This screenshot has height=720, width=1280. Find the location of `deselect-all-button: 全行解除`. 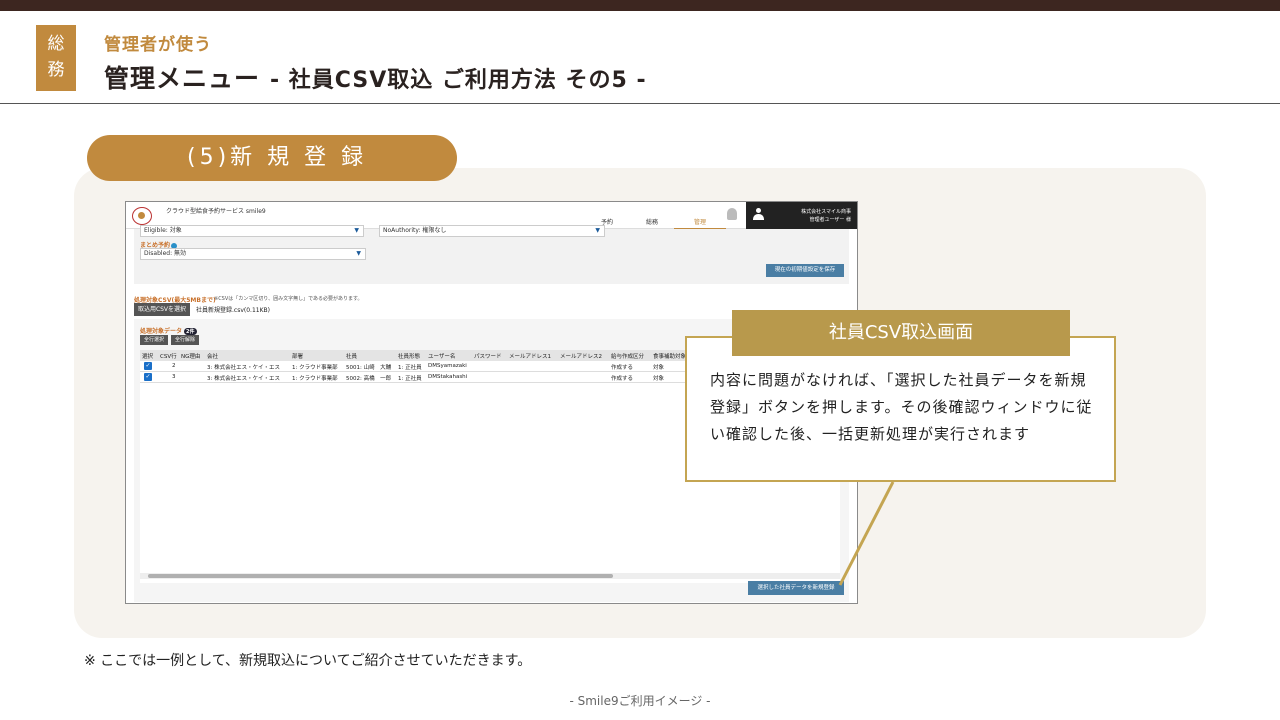

deselect-all-button: 全行解除 is located at coordinates (185, 340).